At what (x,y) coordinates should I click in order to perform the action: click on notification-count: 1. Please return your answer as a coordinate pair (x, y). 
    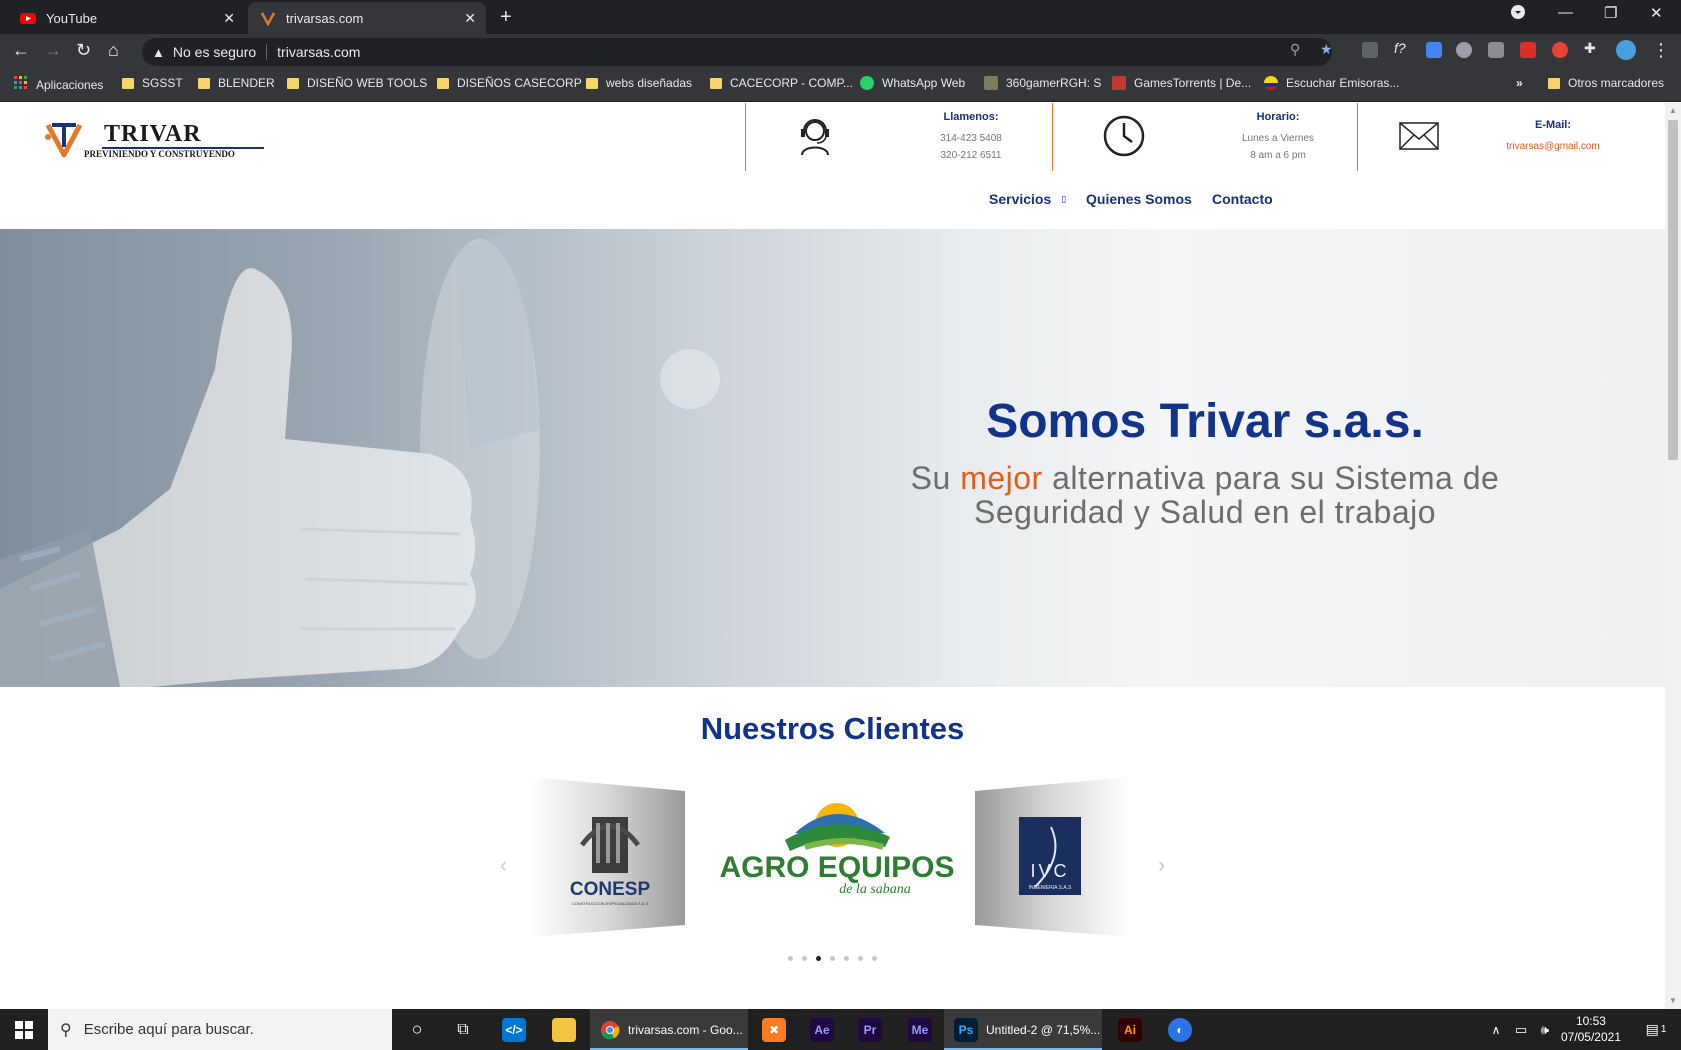
    Looking at the image, I should click on (1663, 1029).